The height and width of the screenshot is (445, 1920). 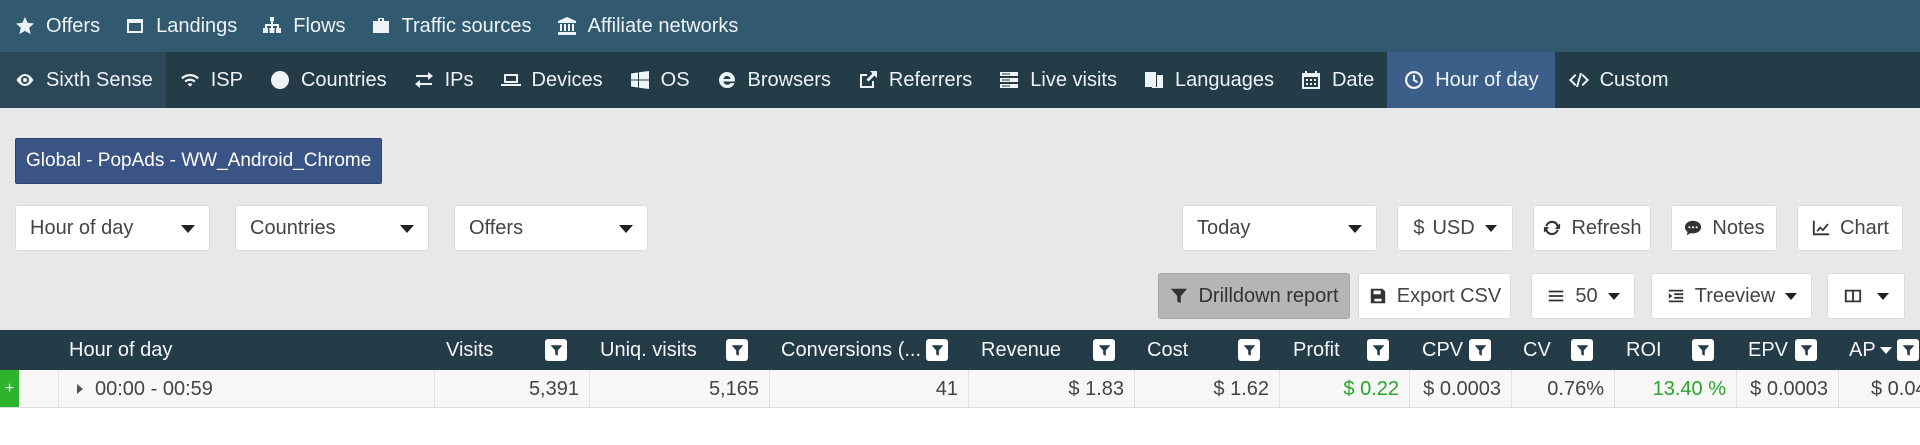 I want to click on tab-languages-label: Languages, so click(x=1224, y=79).